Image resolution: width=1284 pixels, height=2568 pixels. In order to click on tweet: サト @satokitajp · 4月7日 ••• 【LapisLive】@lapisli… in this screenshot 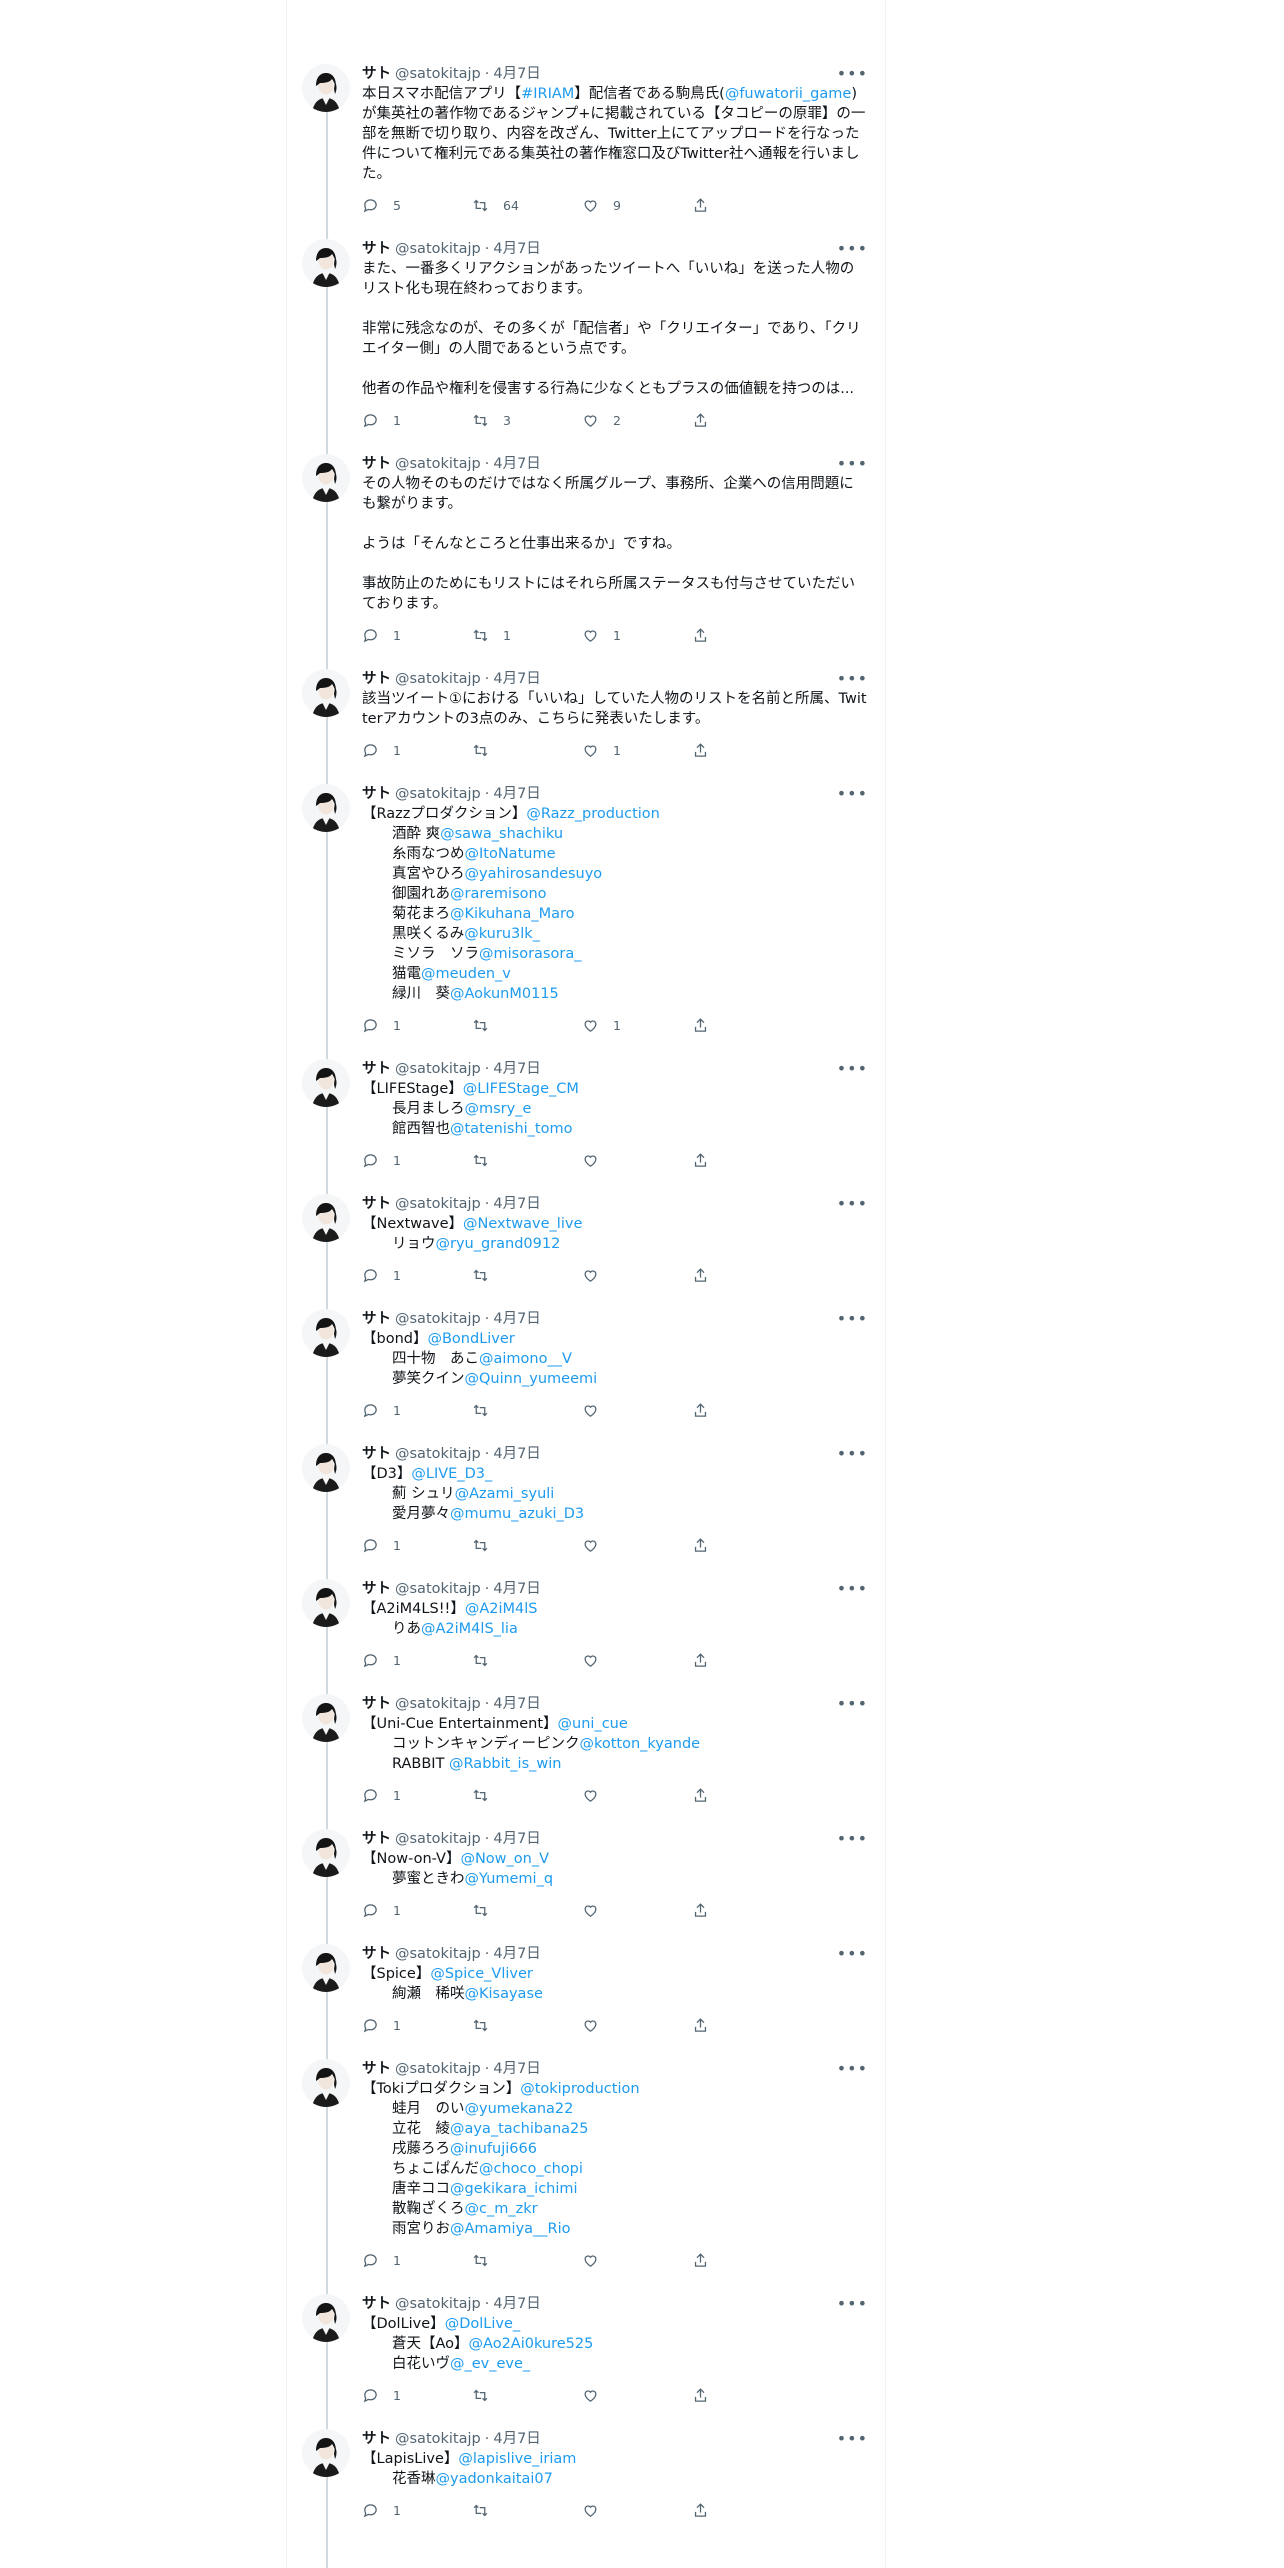, I will do `click(585, 2474)`.